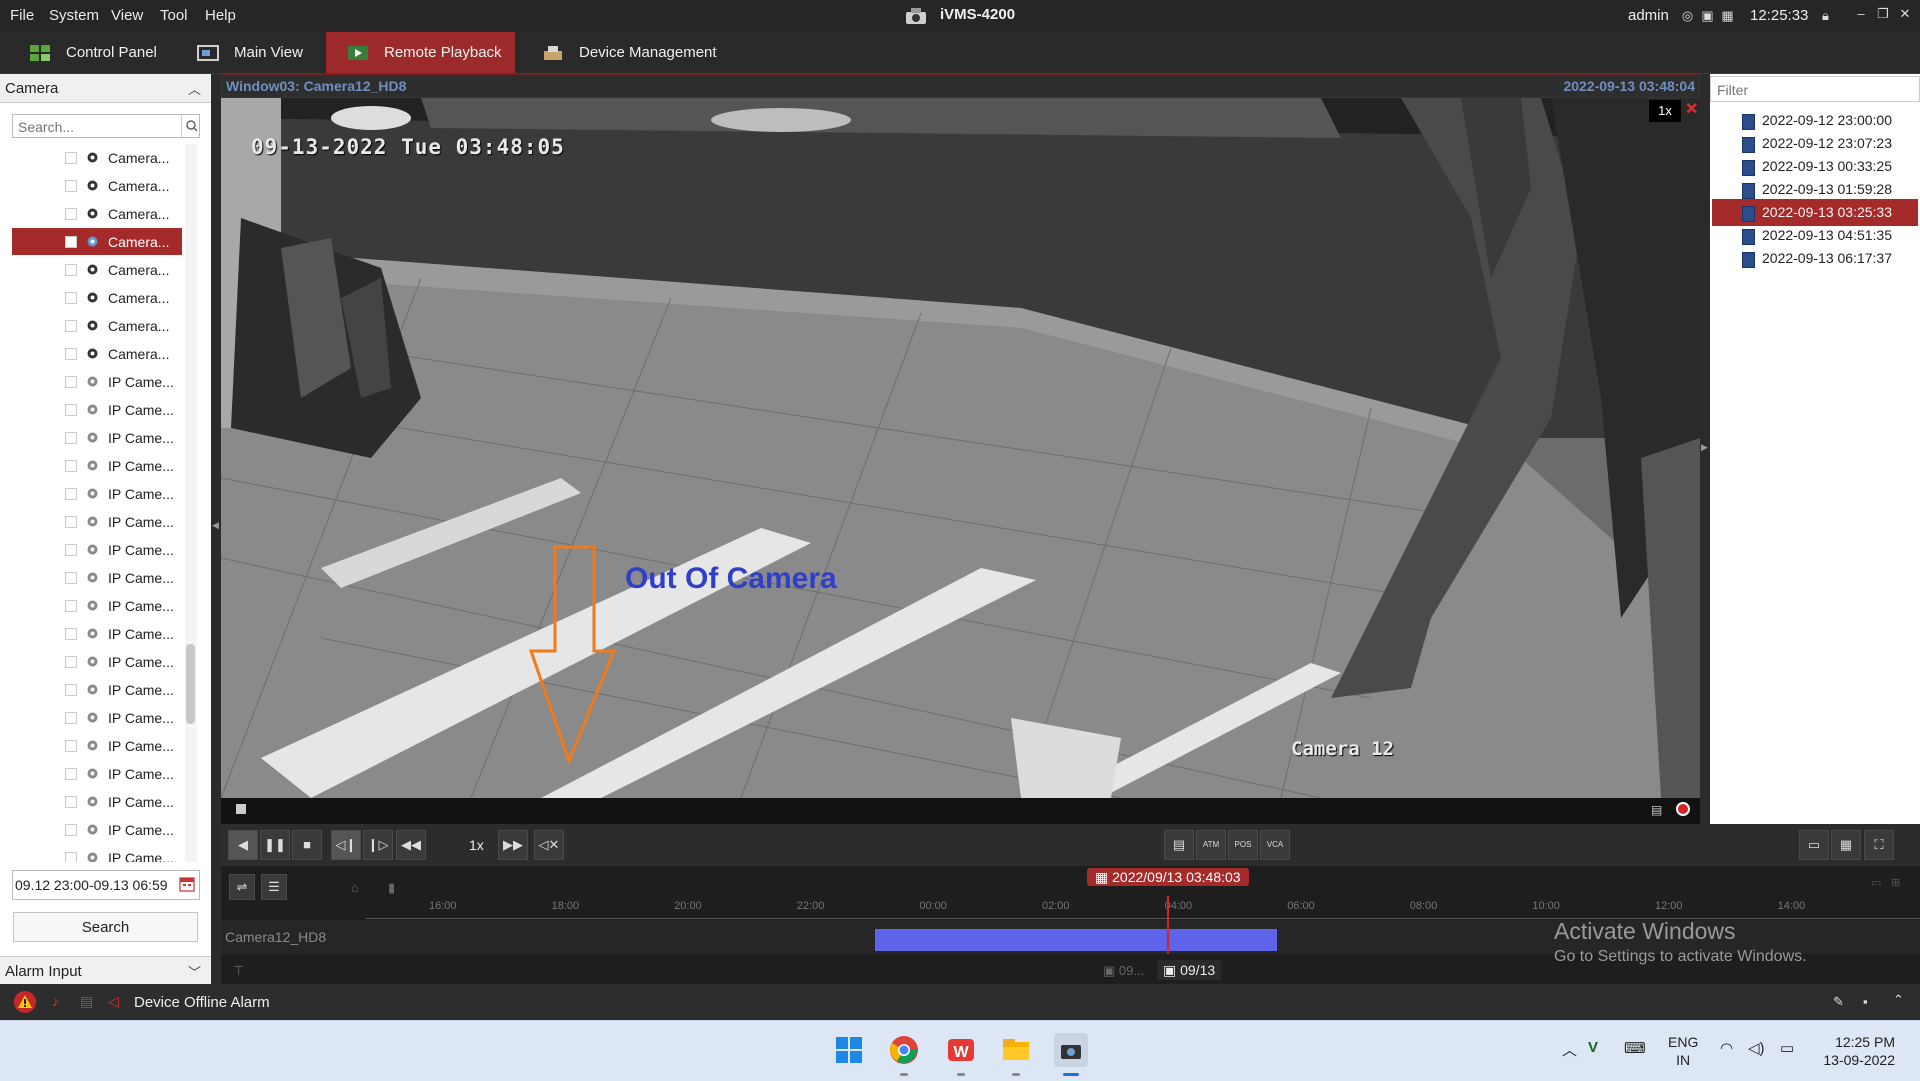  Describe the element at coordinates (1189, 970) in the screenshot. I see `timeline-current-date: ▣ 09/13` at that location.